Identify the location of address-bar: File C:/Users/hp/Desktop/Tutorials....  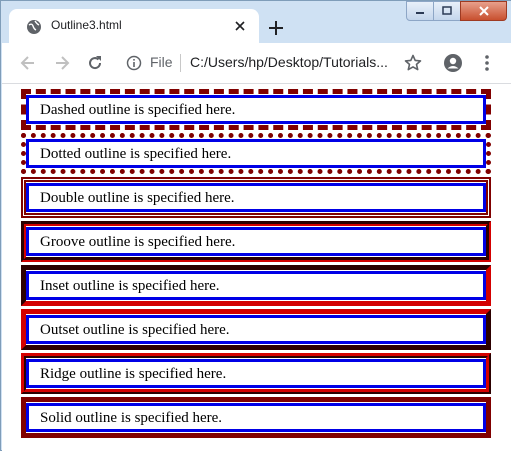
(254, 63).